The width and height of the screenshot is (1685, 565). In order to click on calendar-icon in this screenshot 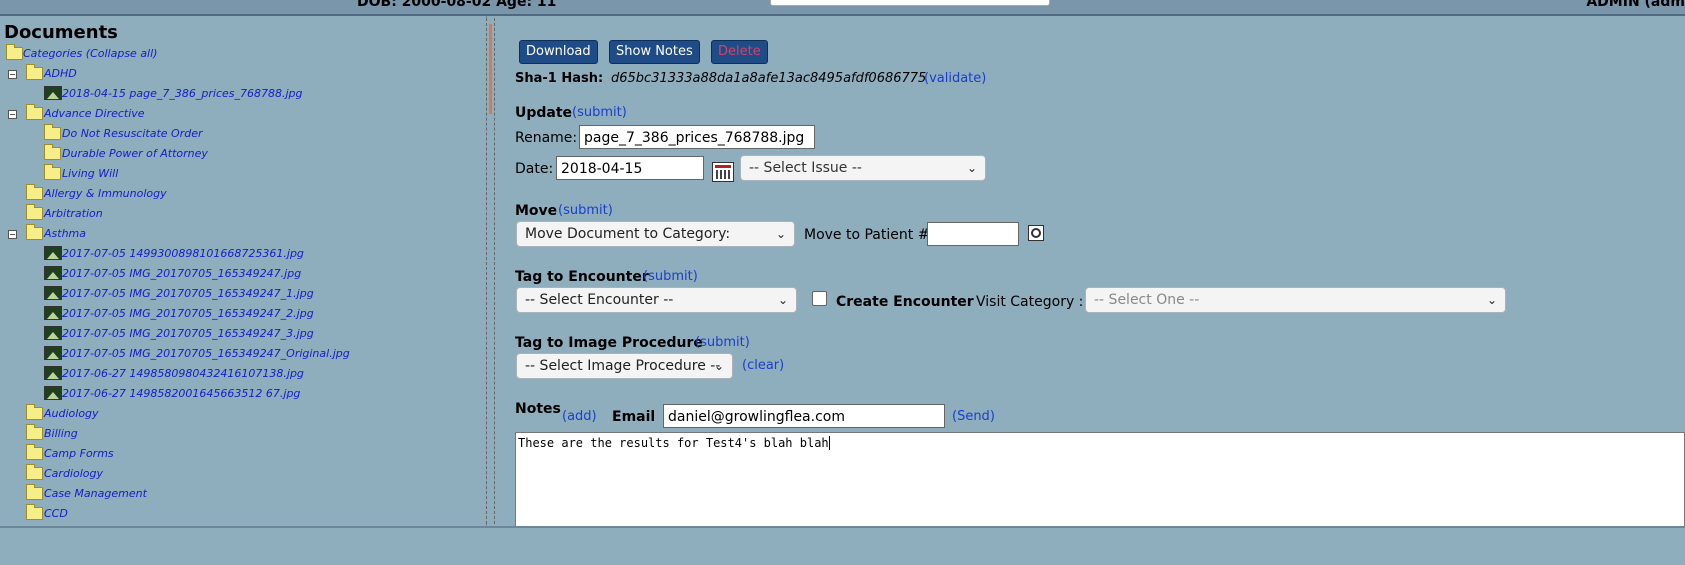, I will do `click(723, 172)`.